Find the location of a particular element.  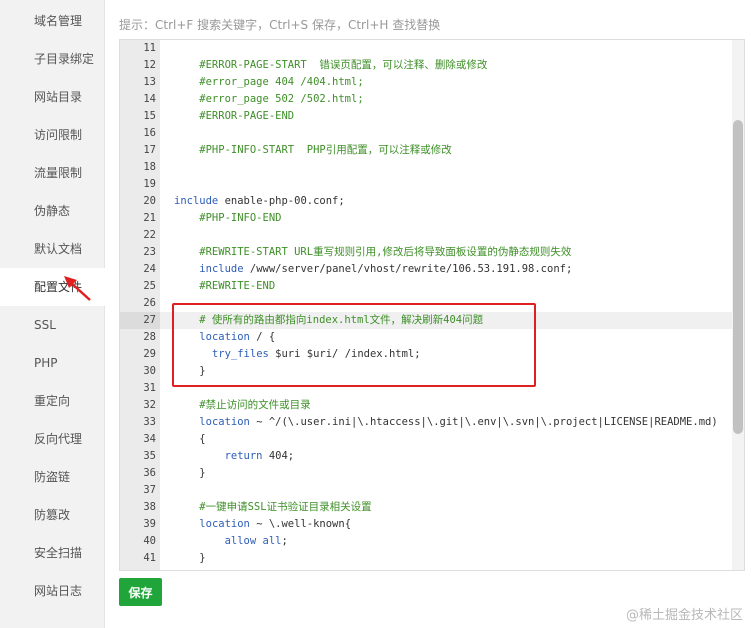

code-rest: ; is located at coordinates (284, 541).